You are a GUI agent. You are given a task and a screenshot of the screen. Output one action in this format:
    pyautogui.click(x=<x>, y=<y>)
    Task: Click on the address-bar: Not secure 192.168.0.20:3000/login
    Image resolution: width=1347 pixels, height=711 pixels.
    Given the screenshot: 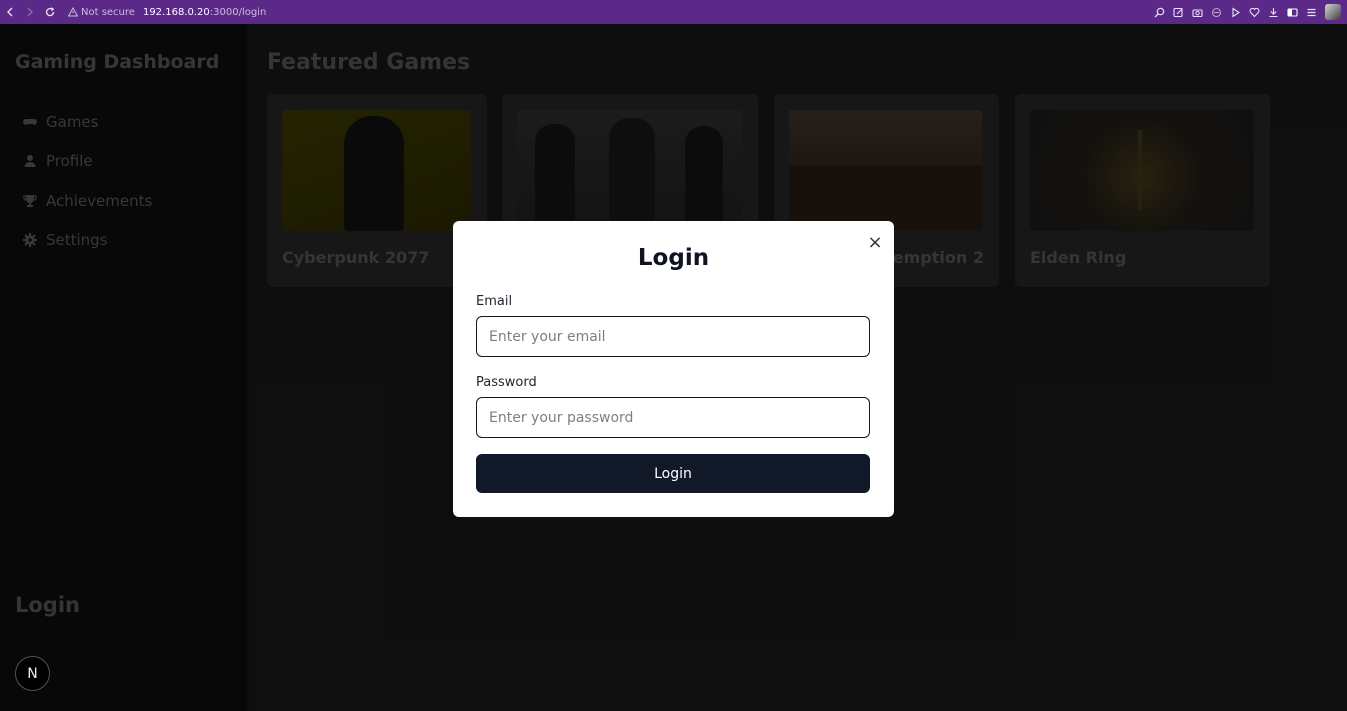 What is the action you would take?
    pyautogui.click(x=167, y=12)
    